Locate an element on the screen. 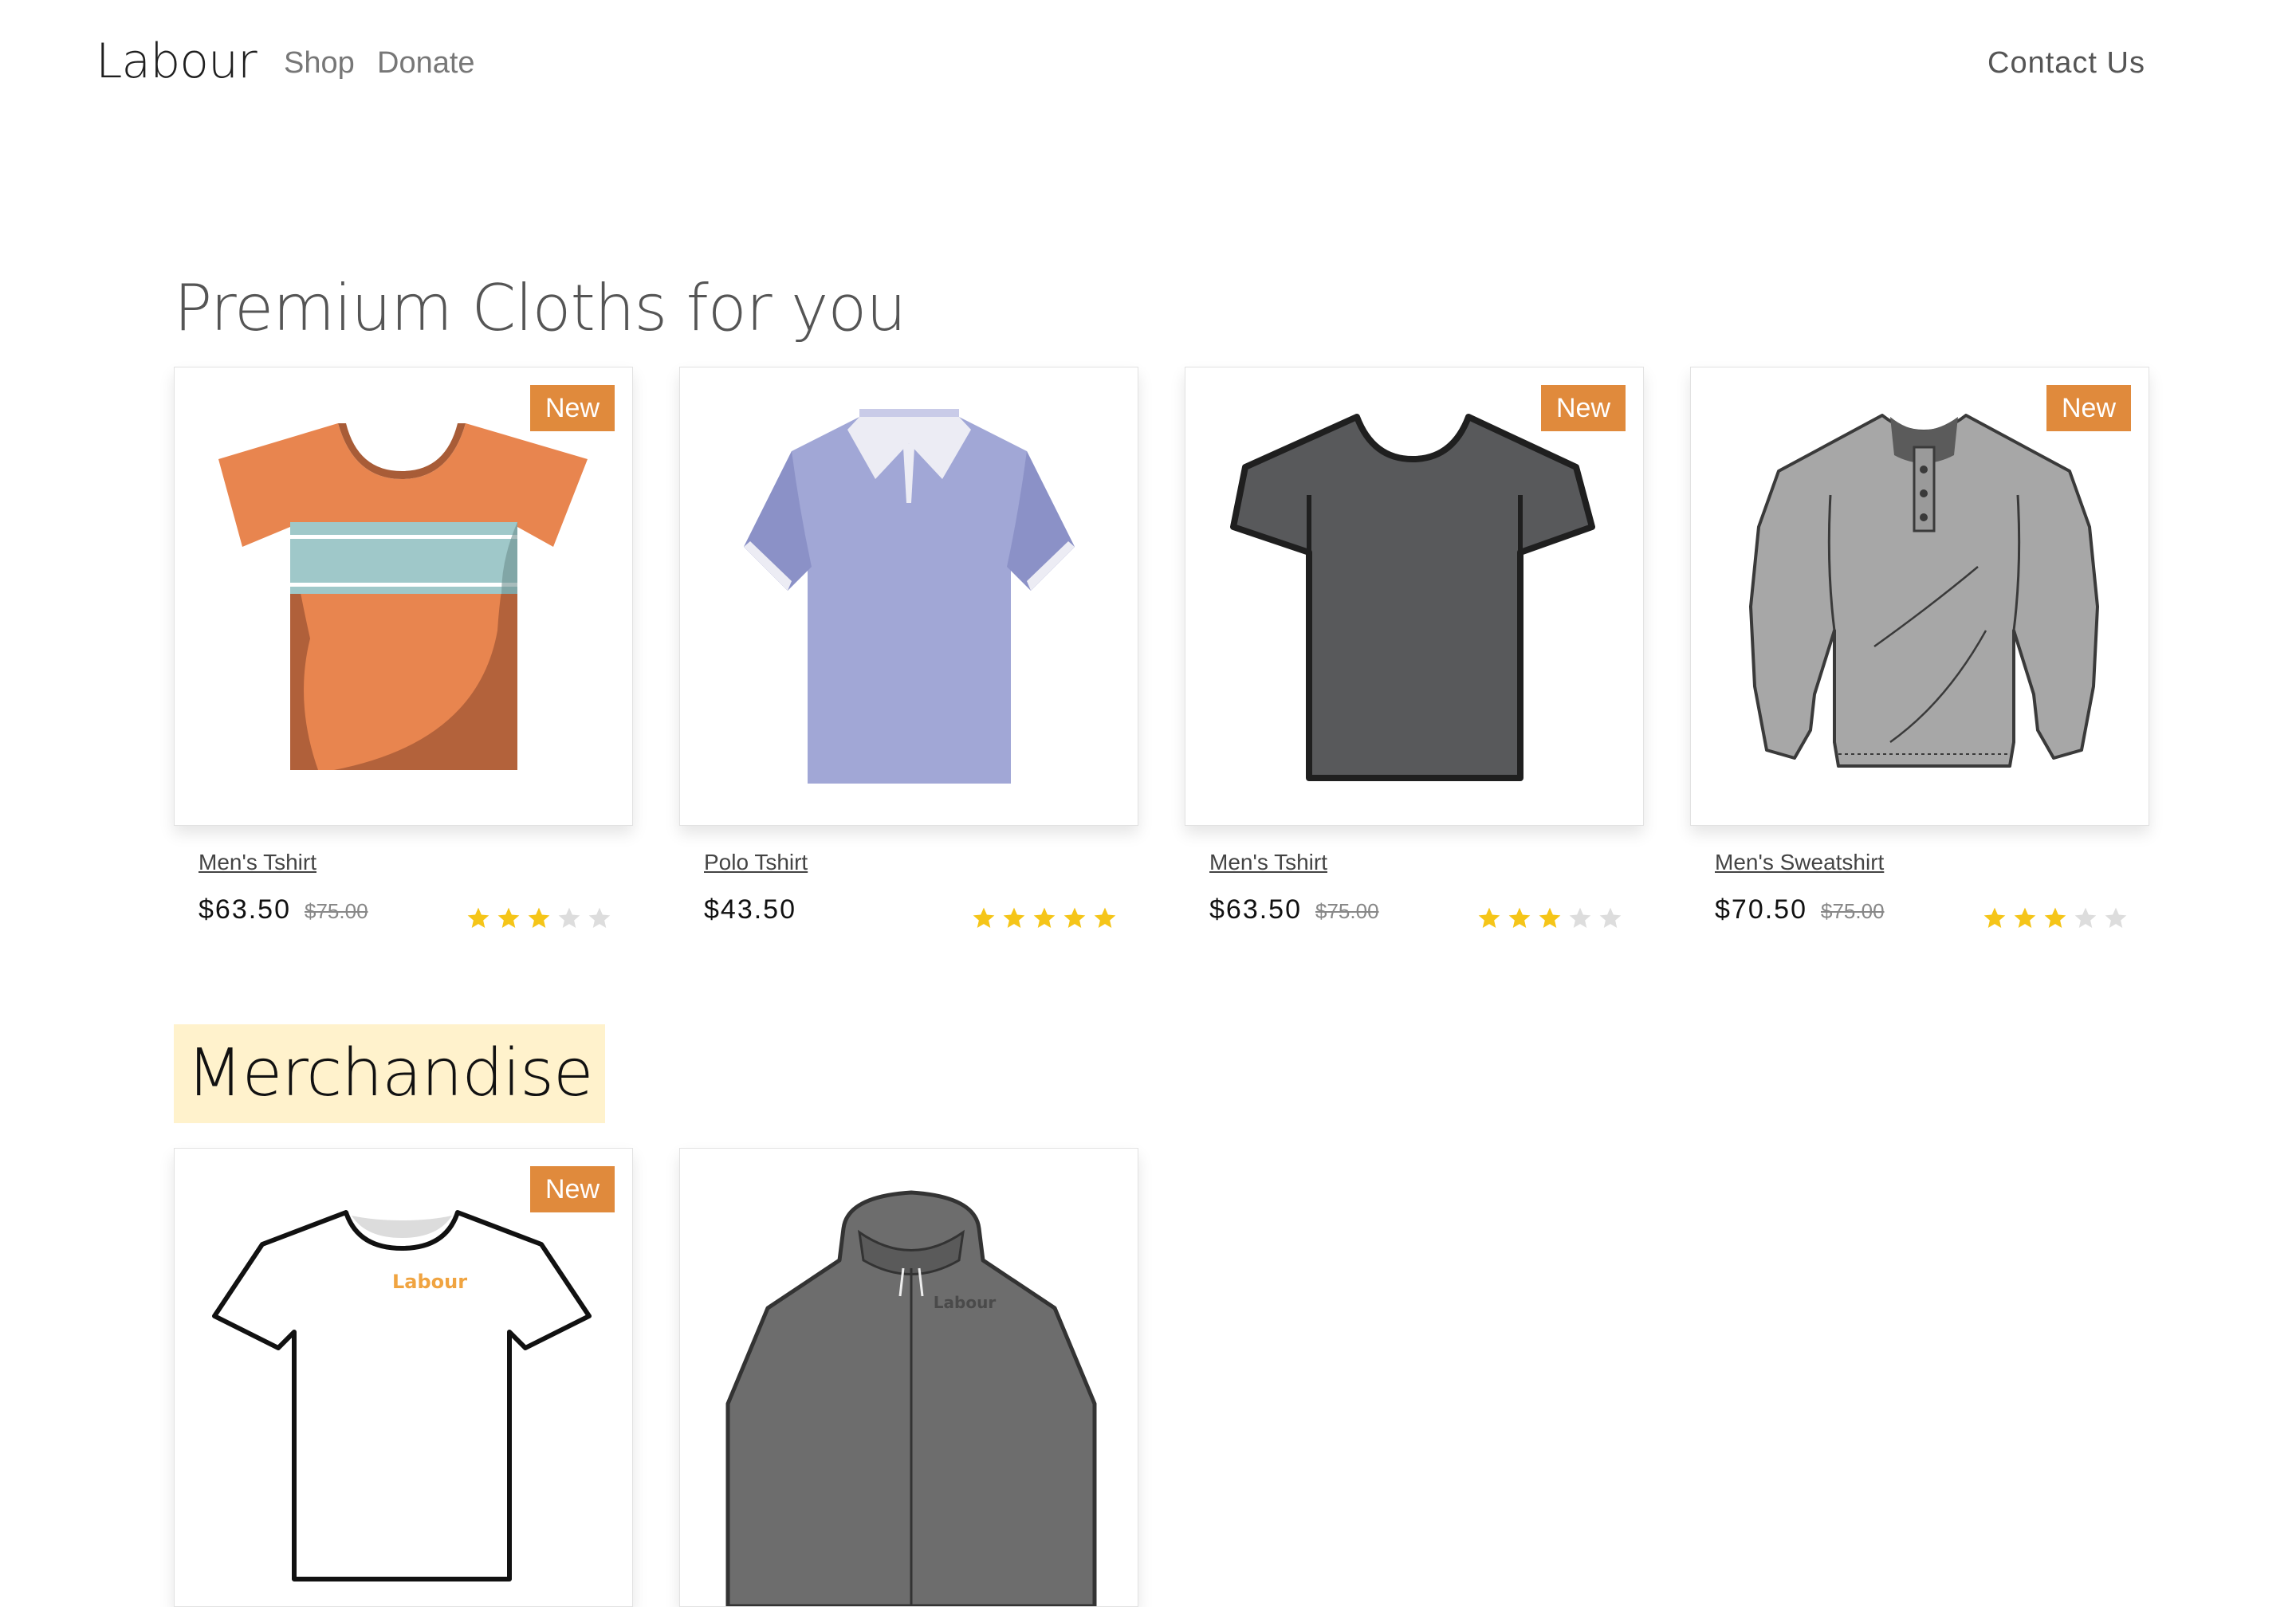  nav-link-shop: Shop is located at coordinates (319, 64).